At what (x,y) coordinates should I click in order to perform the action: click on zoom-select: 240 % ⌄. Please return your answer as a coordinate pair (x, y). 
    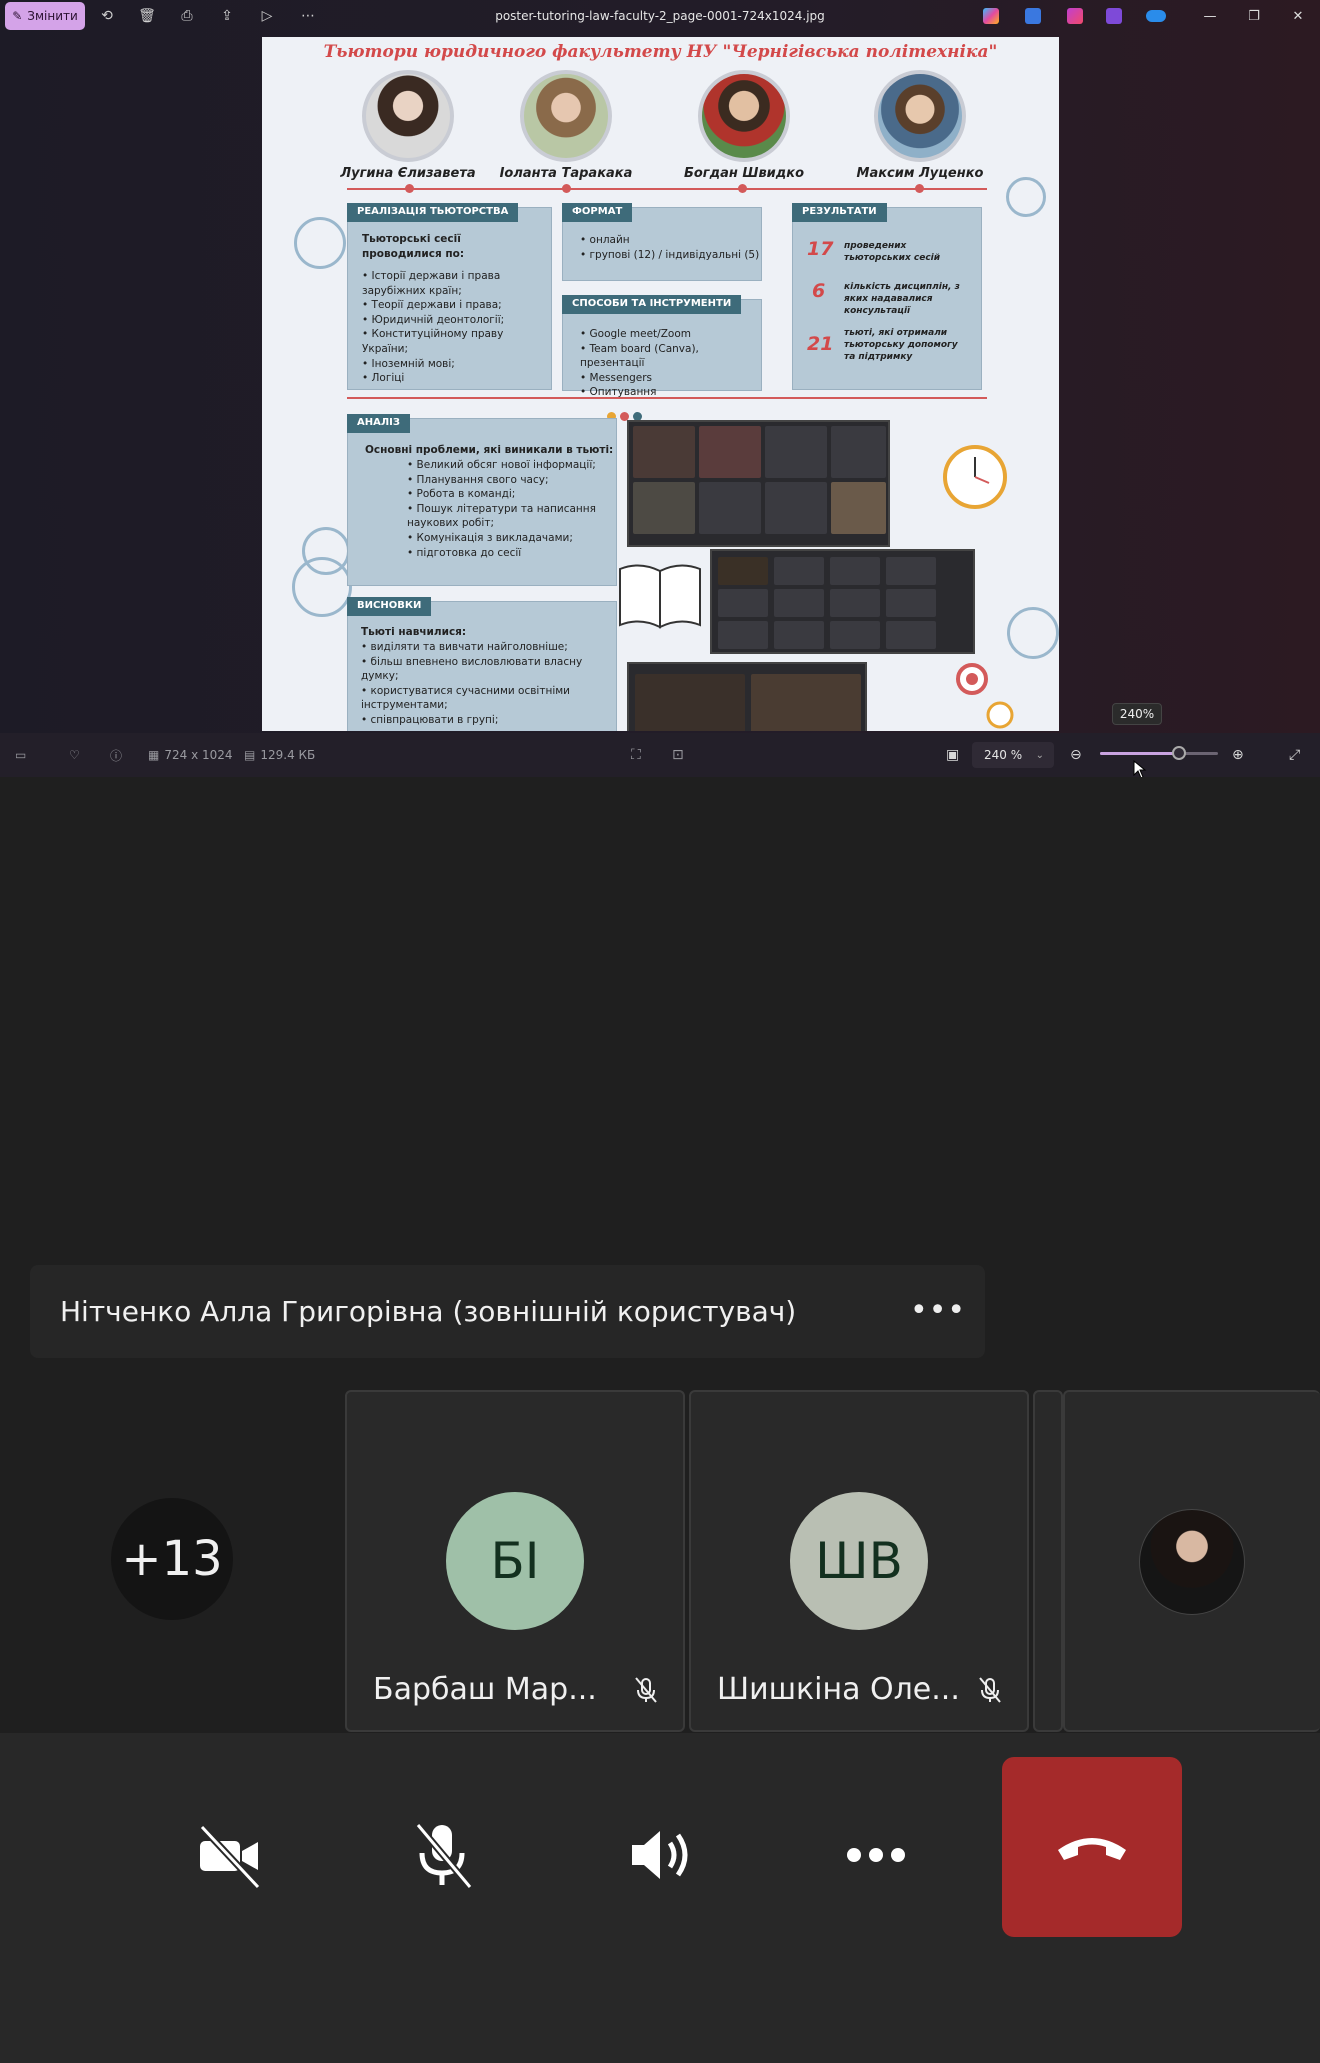
    Looking at the image, I should click on (1013, 755).